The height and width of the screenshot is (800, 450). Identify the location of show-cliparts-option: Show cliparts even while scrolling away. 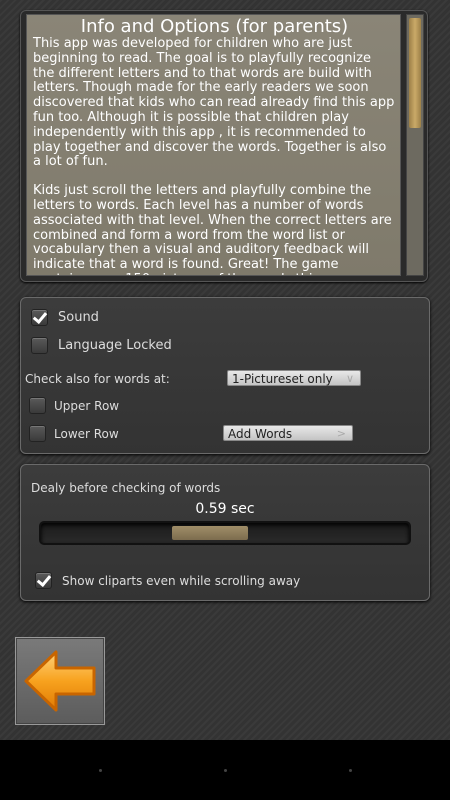
(167, 580).